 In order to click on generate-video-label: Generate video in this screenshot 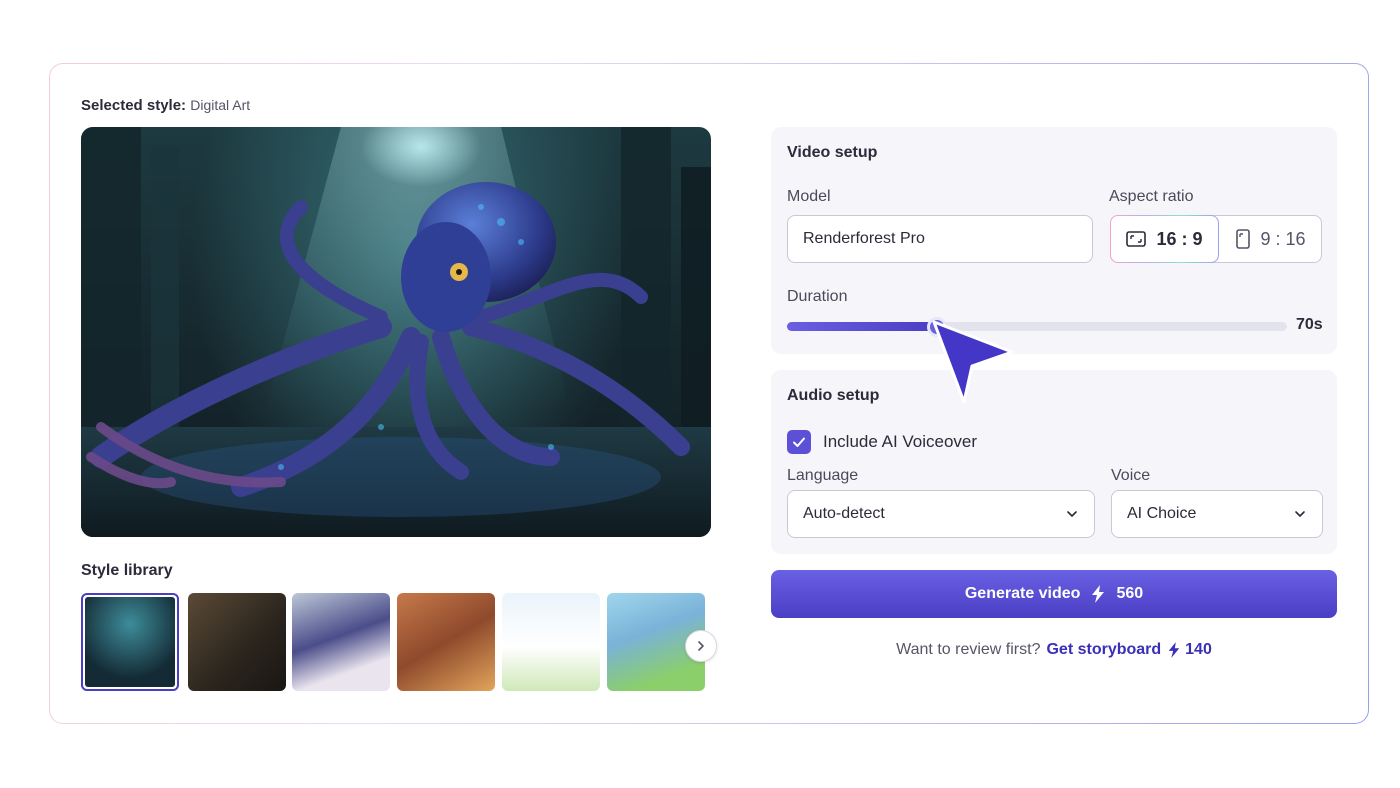, I will do `click(1022, 593)`.